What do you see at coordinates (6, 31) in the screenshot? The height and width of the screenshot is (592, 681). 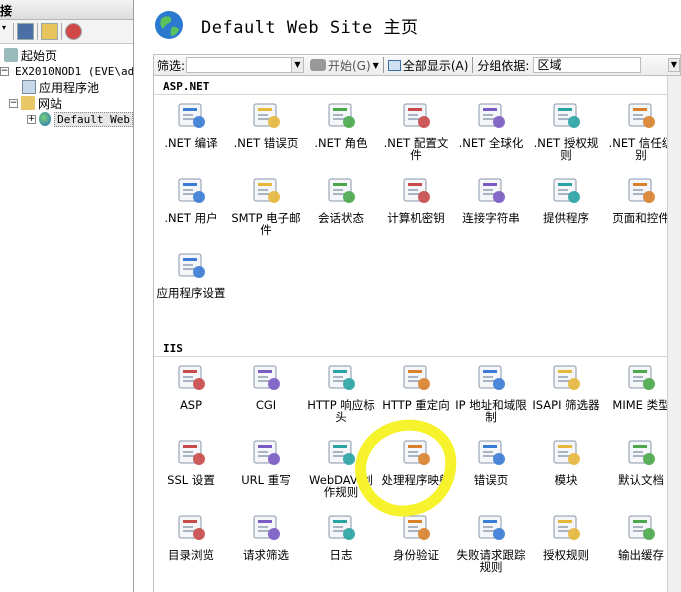 I see `dropdown-arrow-icon: ▾` at bounding box center [6, 31].